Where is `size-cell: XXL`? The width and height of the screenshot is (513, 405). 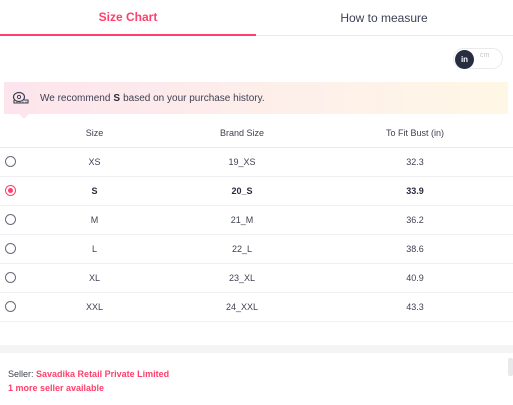
size-cell: XXL is located at coordinates (94, 307).